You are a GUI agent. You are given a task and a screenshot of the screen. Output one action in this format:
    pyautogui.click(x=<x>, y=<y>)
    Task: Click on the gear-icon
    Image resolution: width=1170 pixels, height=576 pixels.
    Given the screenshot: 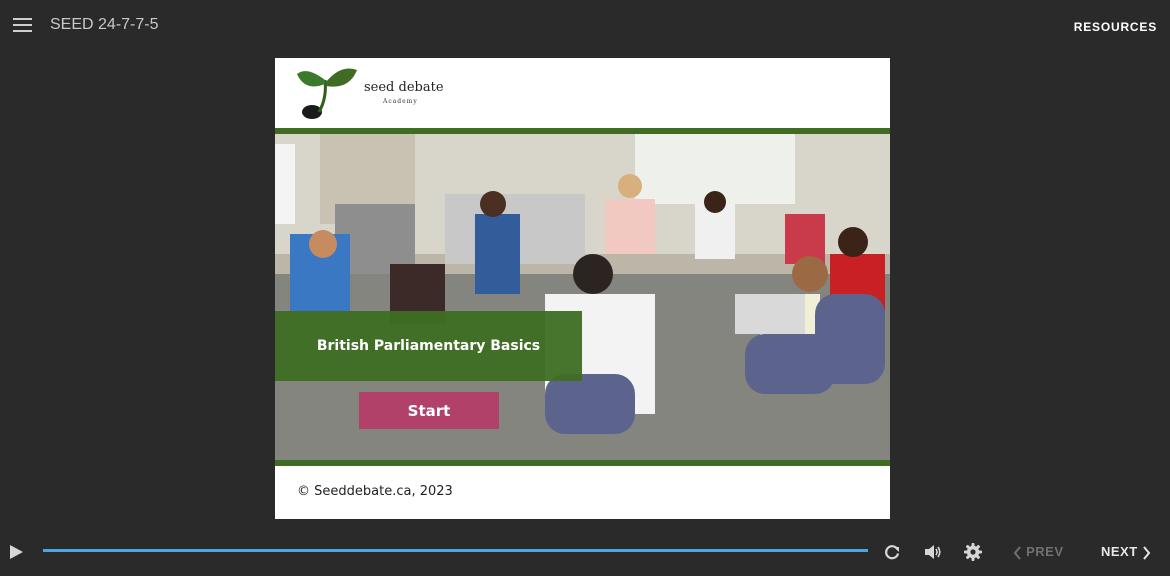 What is the action you would take?
    pyautogui.click(x=973, y=552)
    